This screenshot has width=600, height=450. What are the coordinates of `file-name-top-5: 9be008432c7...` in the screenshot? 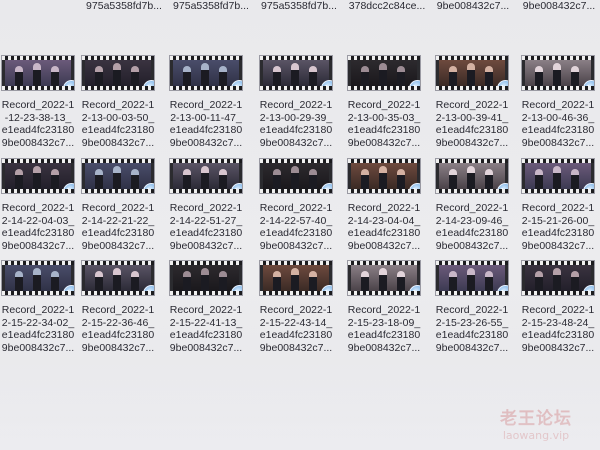 It's located at (473, 6).